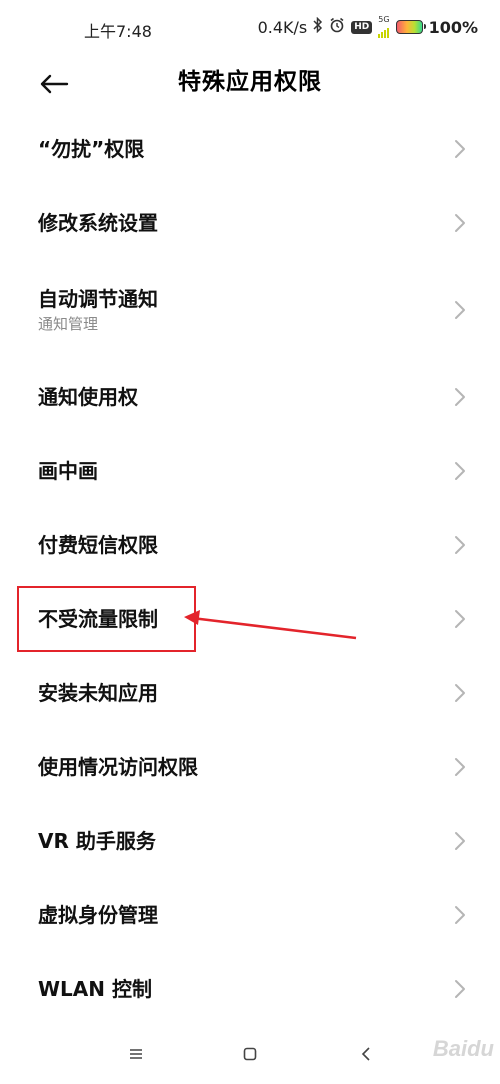  I want to click on signal-icon, so click(384, 31).